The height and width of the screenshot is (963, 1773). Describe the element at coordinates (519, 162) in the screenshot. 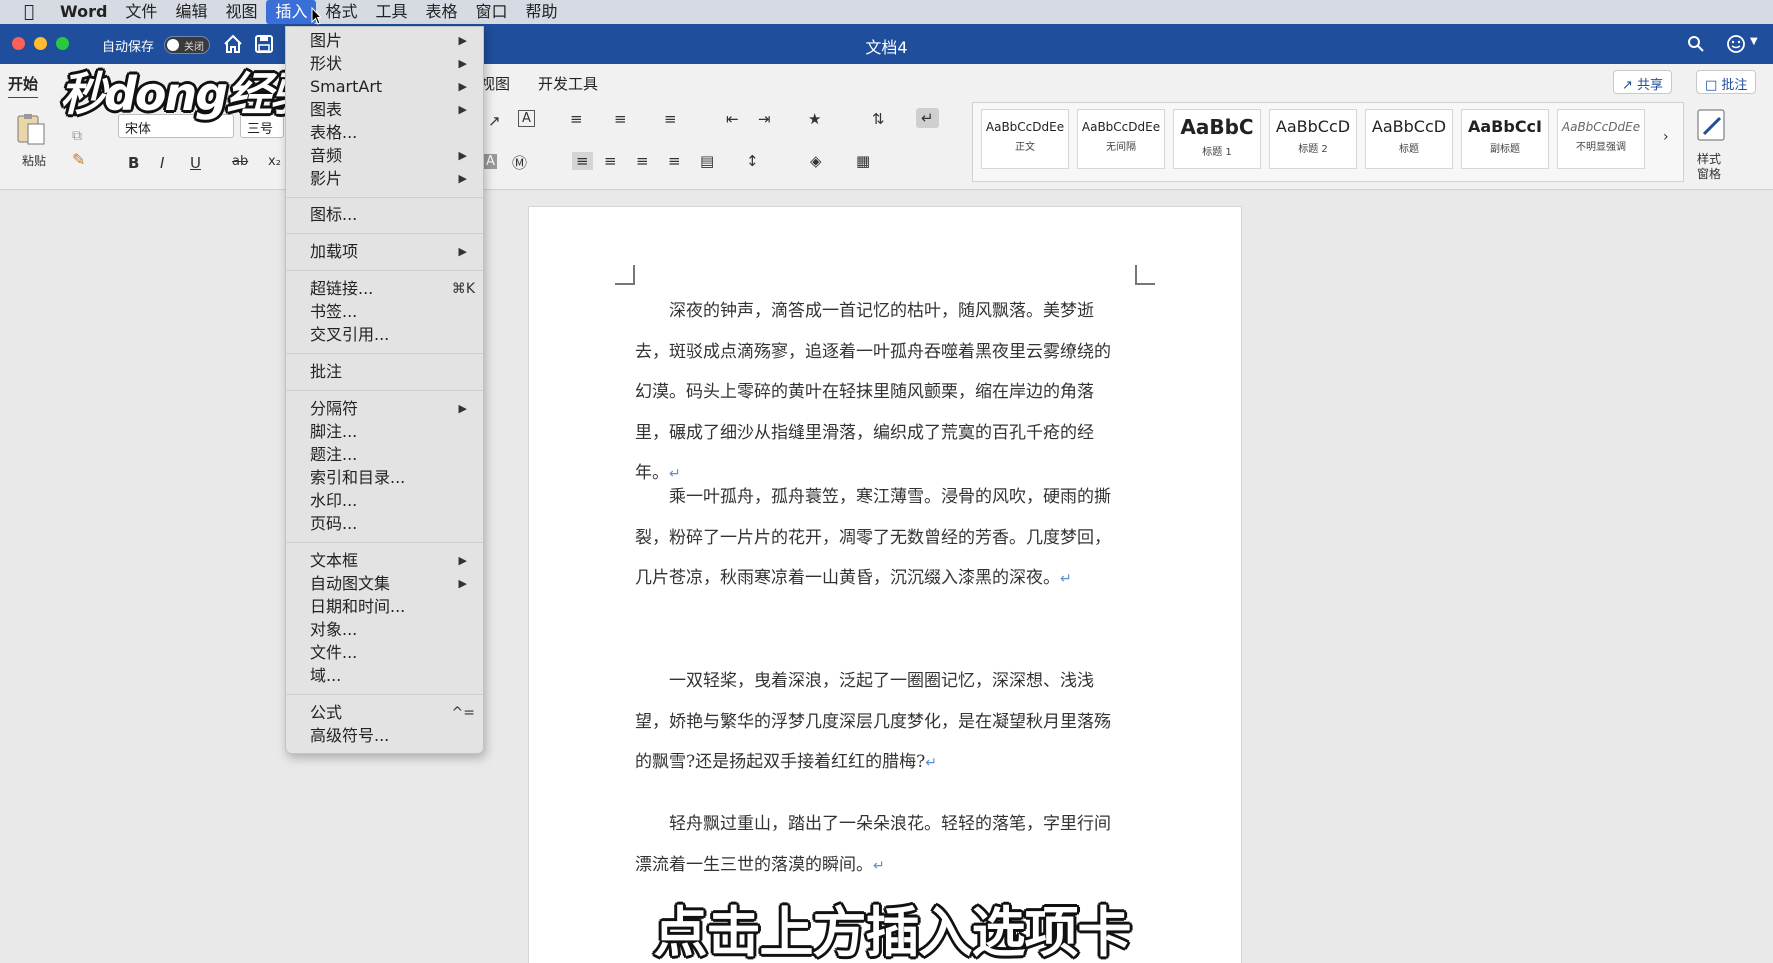

I see `enclose-char-icon: Ⓜ` at that location.